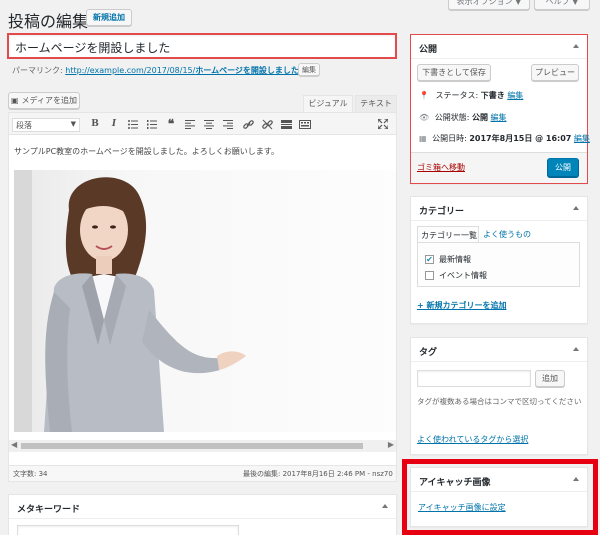 Image resolution: width=600 pixels, height=535 pixels. I want to click on add-media-button: ▣ メディアを追加, so click(44, 100).